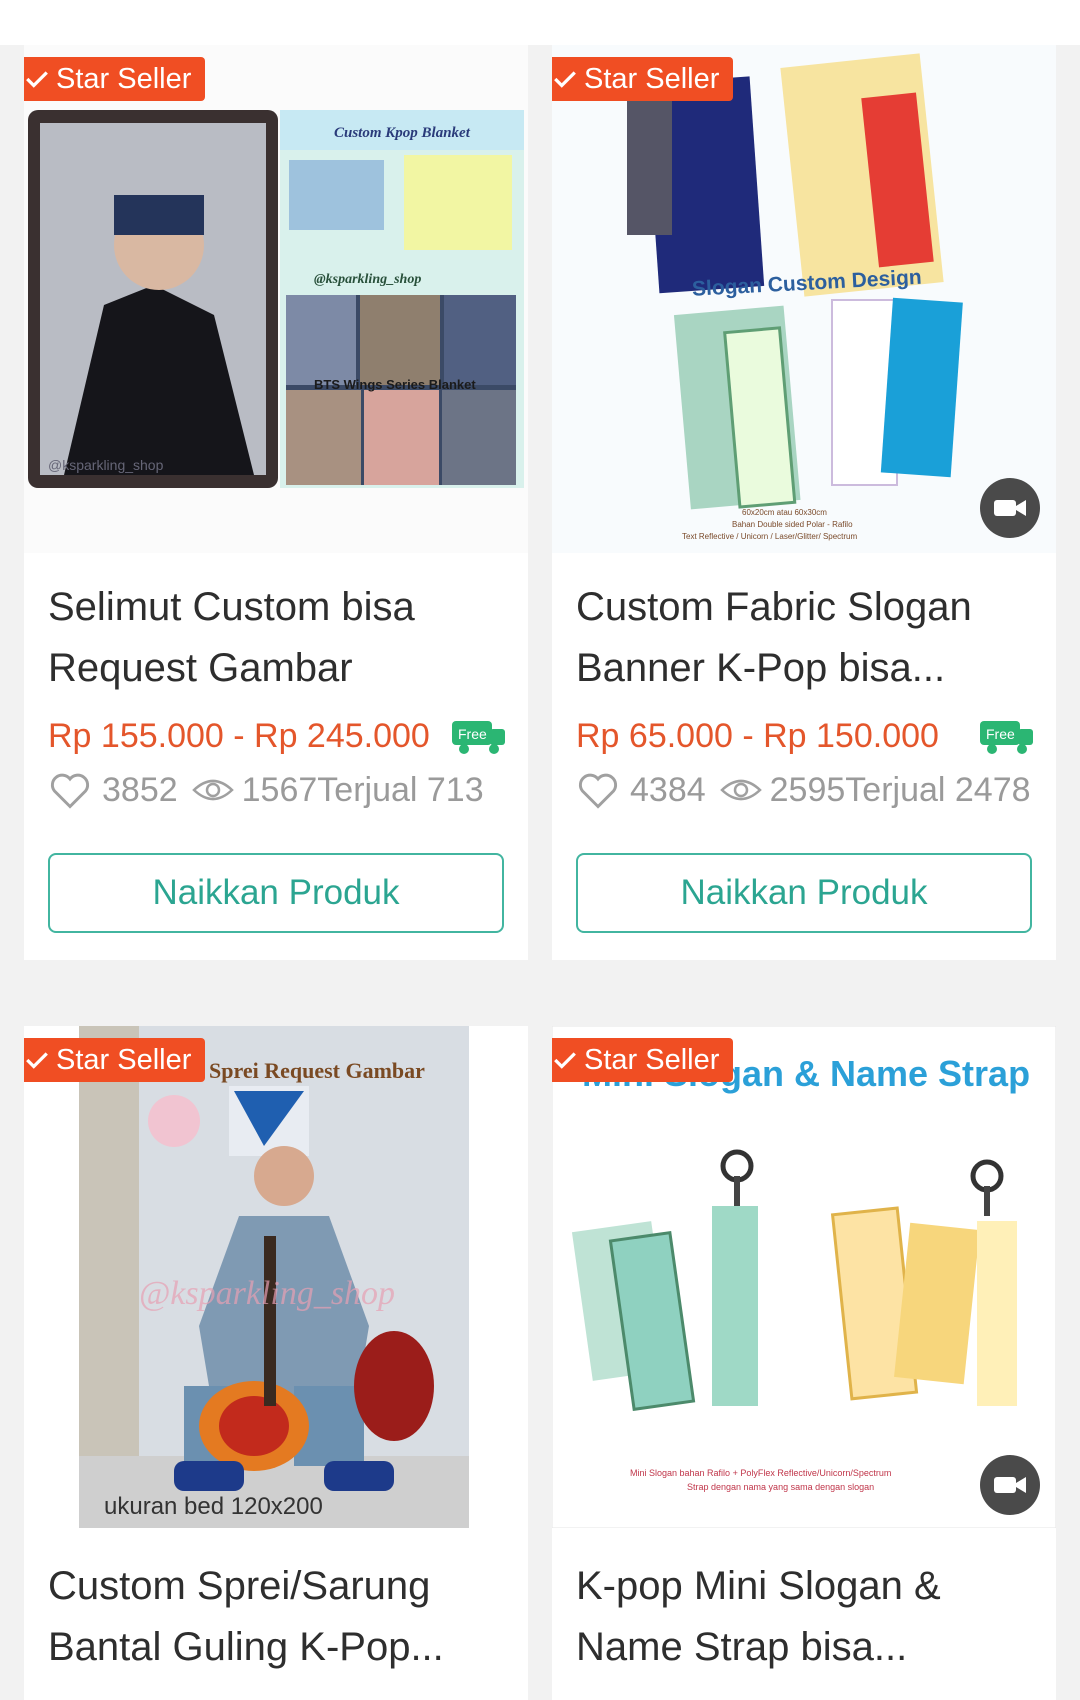  I want to click on product-price: Rp 155.000 - Rp 245.000, so click(239, 736).